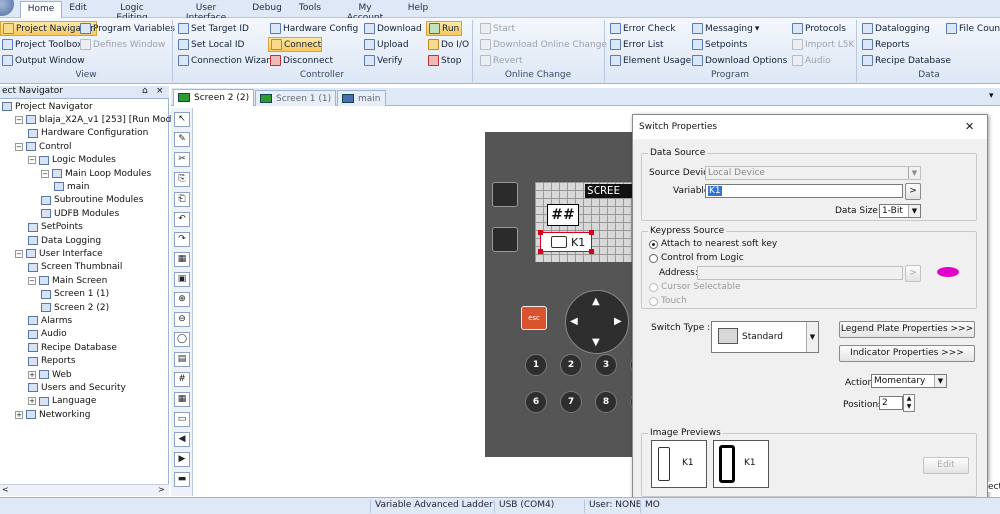  I want to click on protocols-button: Protocols, so click(819, 28).